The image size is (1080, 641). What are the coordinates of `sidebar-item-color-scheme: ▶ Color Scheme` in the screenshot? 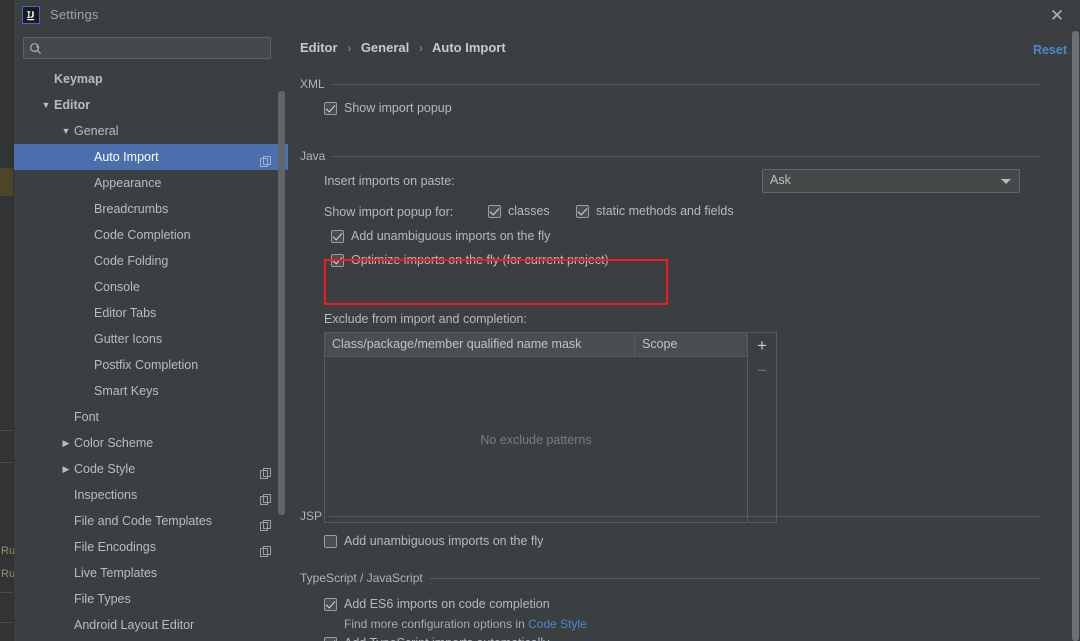 It's located at (151, 443).